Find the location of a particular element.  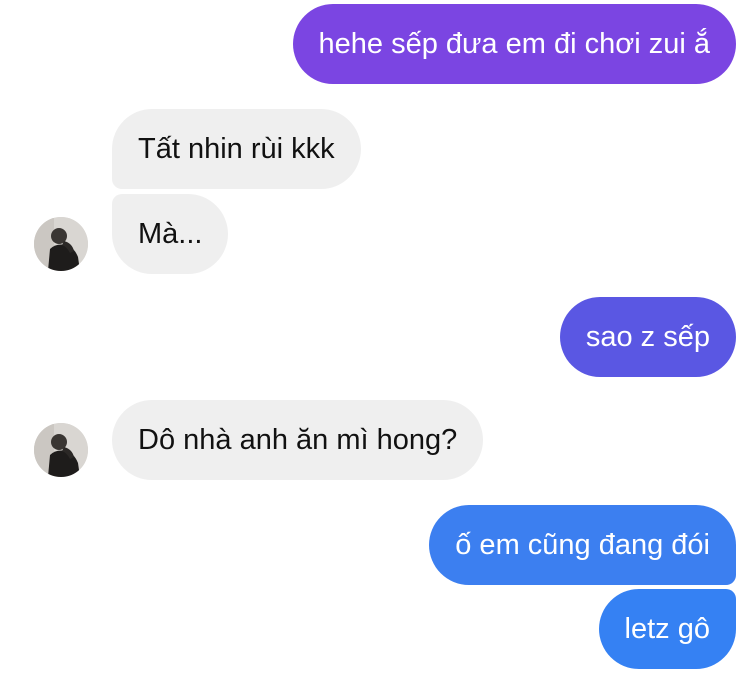

message-bubble-outgoing: ố em cũng đang đói is located at coordinates (582, 545).